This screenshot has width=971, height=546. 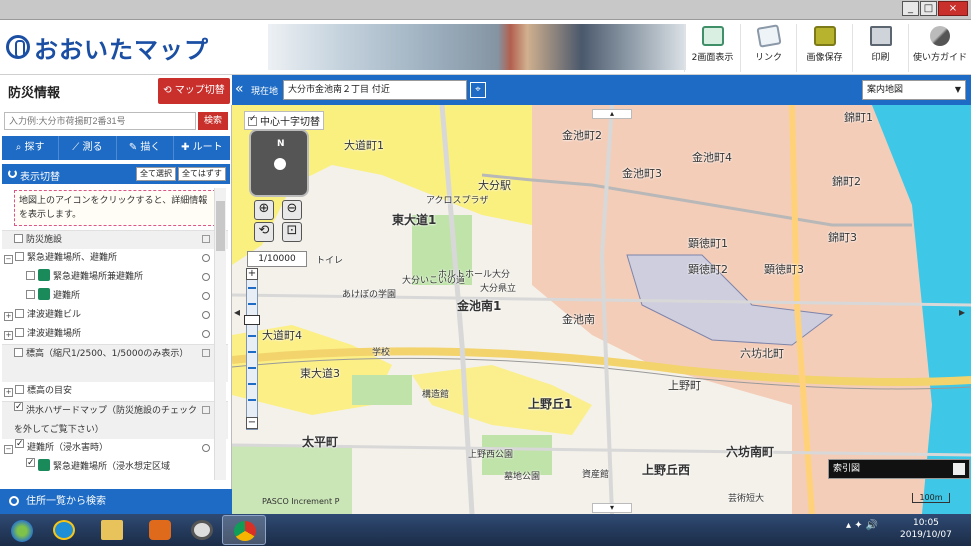 What do you see at coordinates (213, 121) in the screenshot?
I see `address-search-button: 検索` at bounding box center [213, 121].